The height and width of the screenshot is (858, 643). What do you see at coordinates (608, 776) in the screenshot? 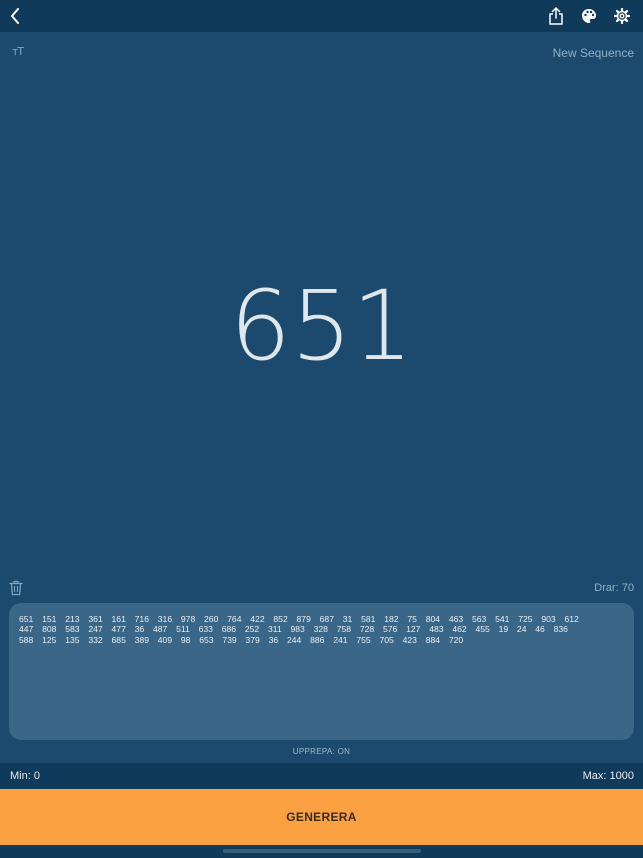
I see `max-value: Max: 1000` at bounding box center [608, 776].